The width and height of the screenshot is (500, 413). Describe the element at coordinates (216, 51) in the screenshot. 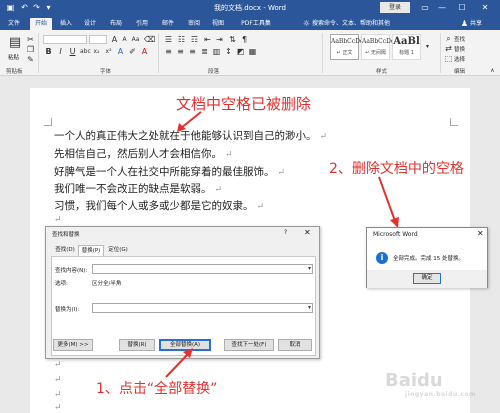

I see `distributed-icon: ▥` at that location.